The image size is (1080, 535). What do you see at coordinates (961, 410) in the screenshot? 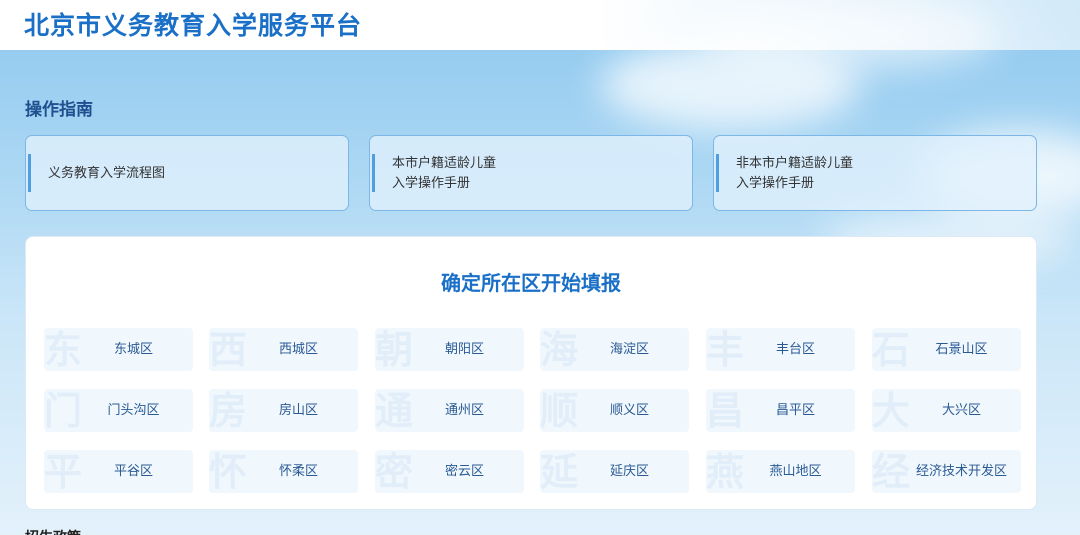
I see `district-label: 大兴区` at bounding box center [961, 410].